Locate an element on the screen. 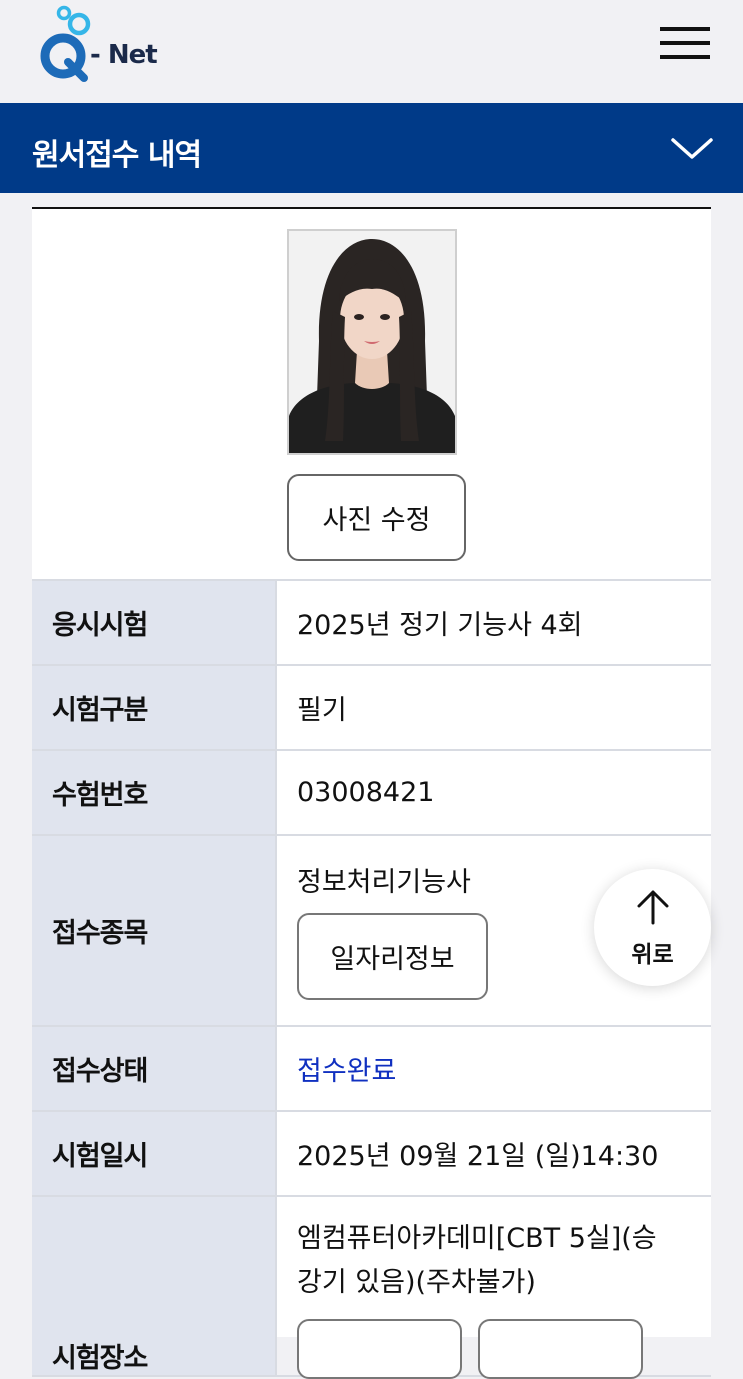 This screenshot has width=743, height=1379. table-row: 응시시험 2025년 정기 기능사 4회 is located at coordinates (371, 623).